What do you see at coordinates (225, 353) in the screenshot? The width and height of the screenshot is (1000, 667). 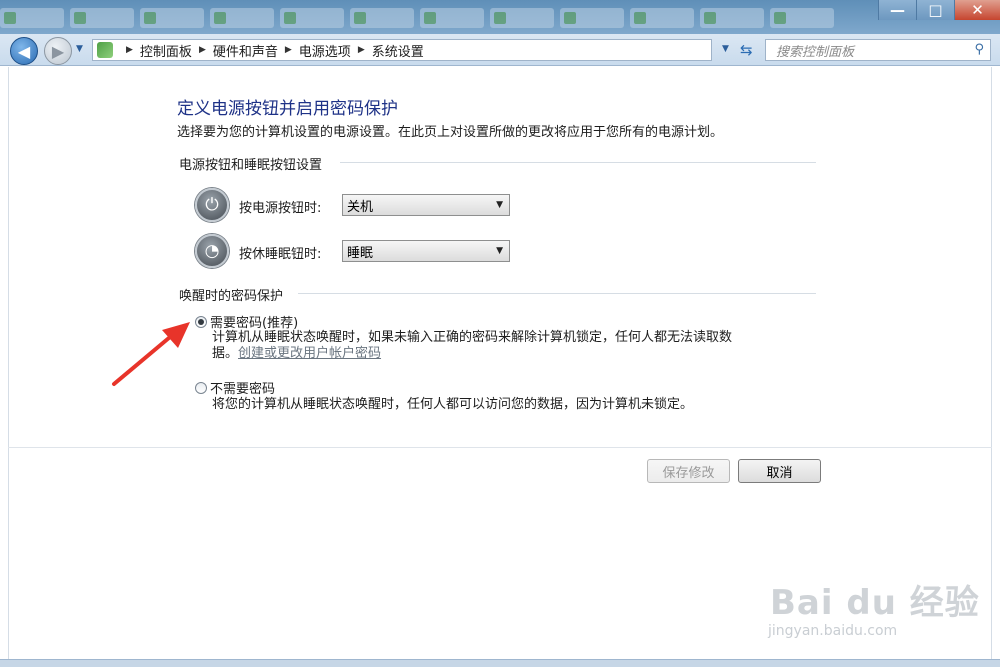 I see `require-password-desc-line2-prefix: 据。` at bounding box center [225, 353].